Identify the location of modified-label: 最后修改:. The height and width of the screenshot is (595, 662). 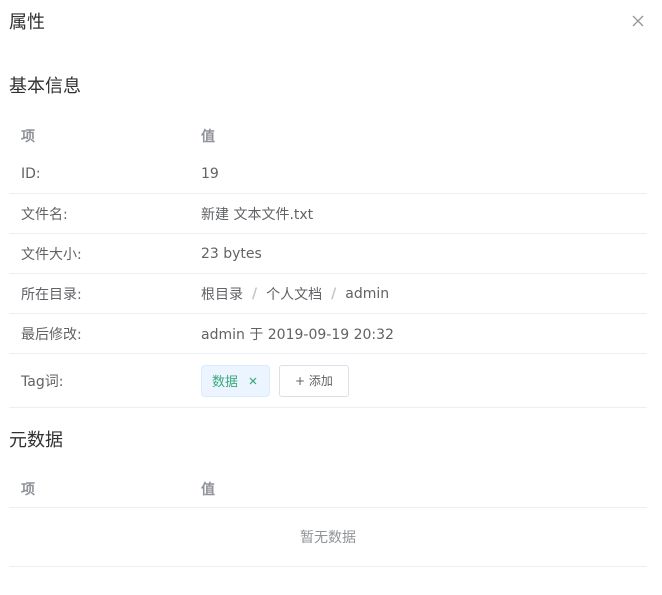
(51, 334).